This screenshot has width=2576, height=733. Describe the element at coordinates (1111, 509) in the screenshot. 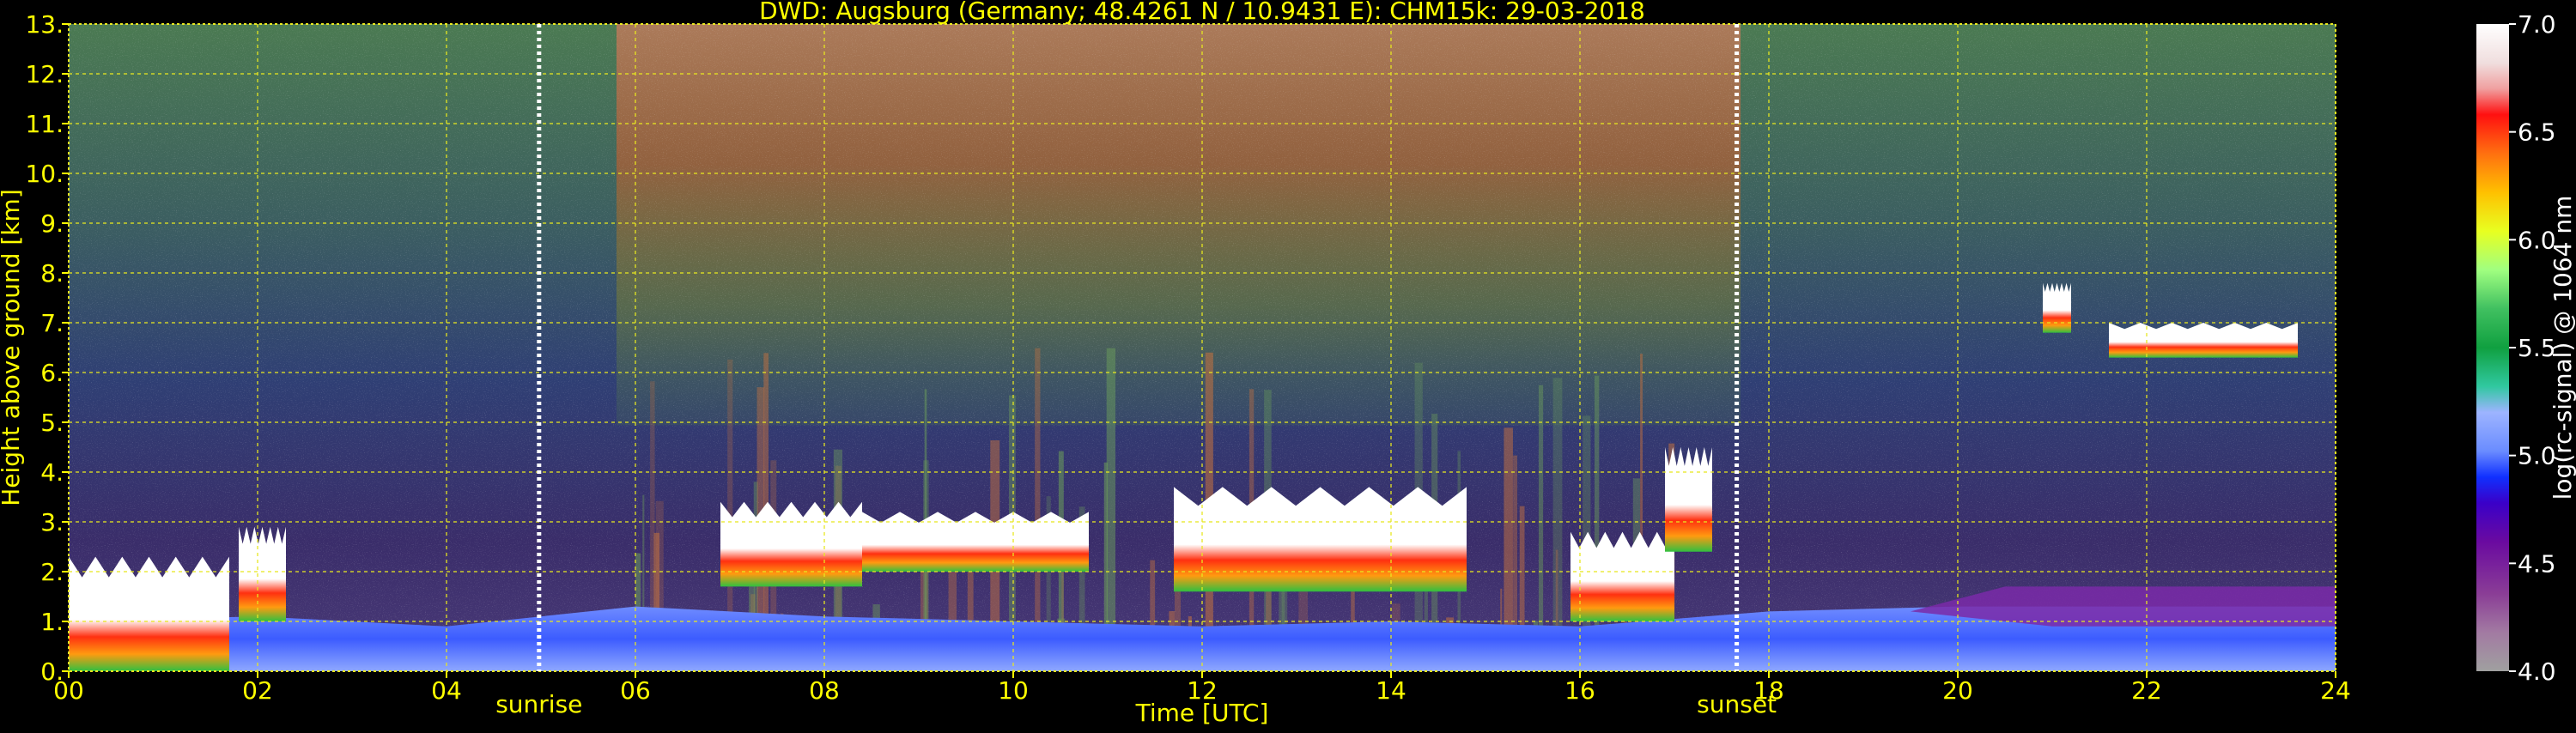

I see `signal-streak` at that location.